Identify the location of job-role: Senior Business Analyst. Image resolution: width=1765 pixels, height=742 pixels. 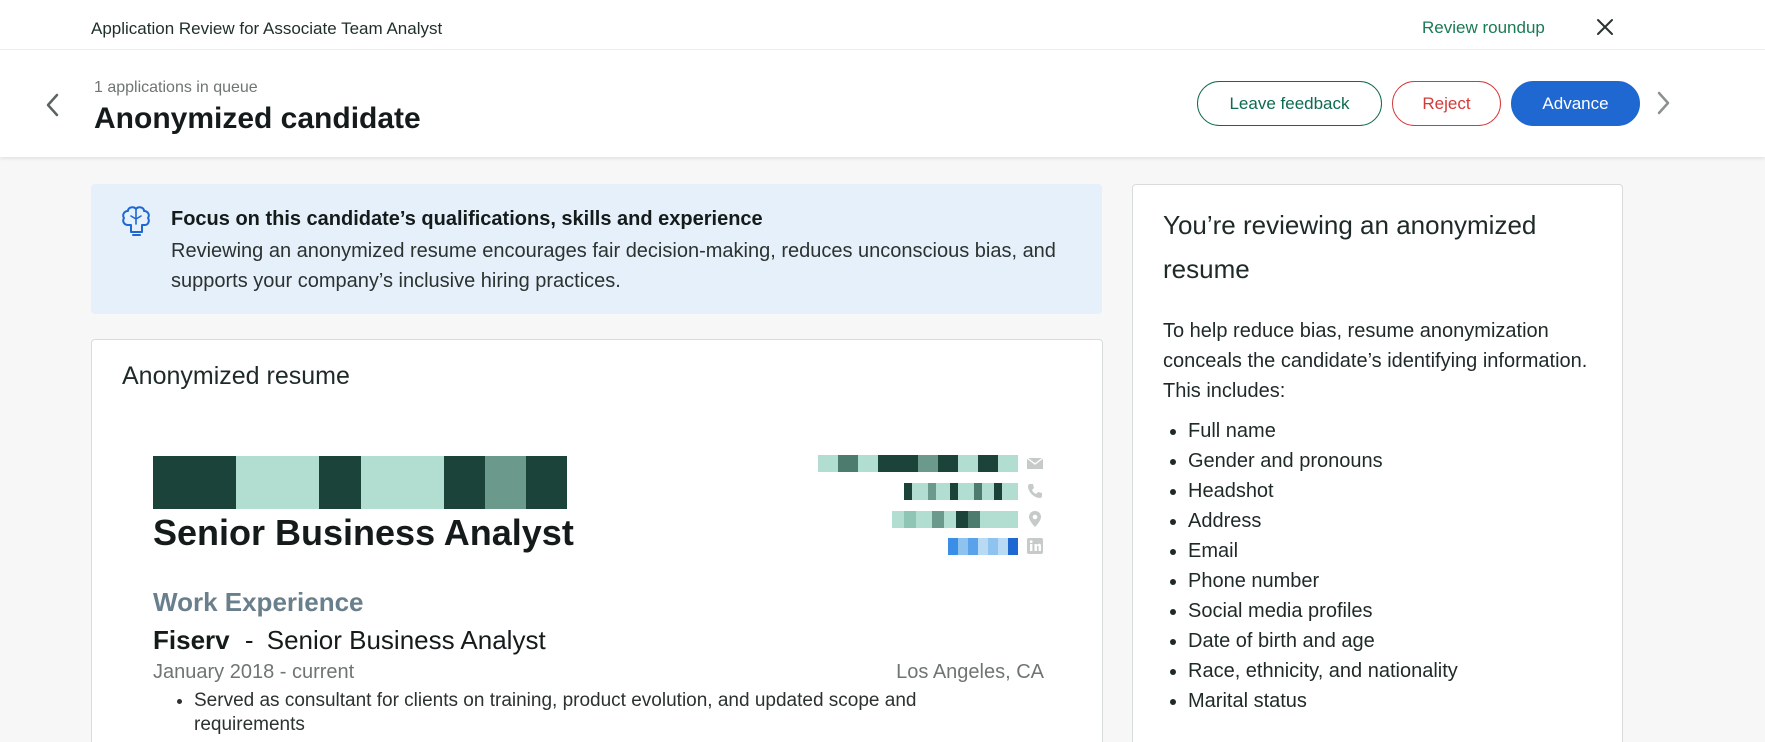
(406, 640).